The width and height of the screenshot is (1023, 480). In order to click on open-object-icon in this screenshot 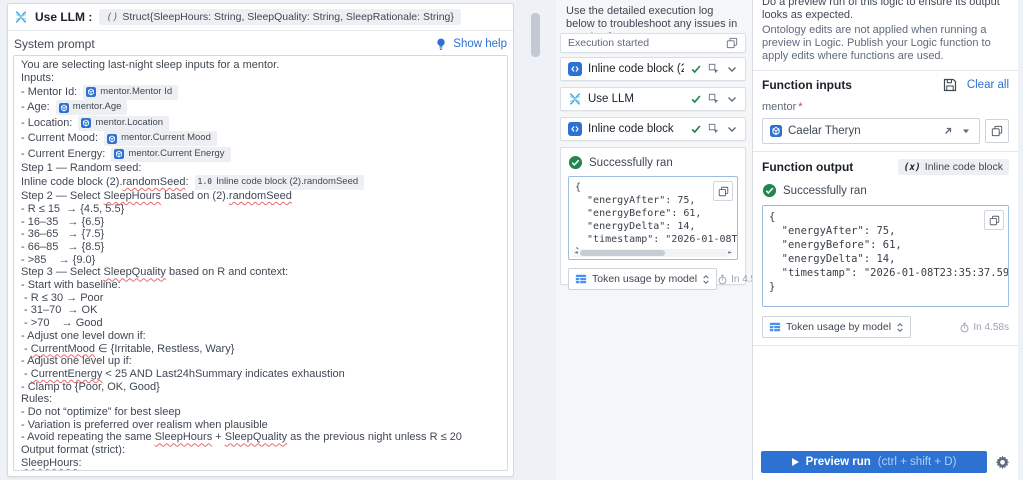, I will do `click(948, 131)`.